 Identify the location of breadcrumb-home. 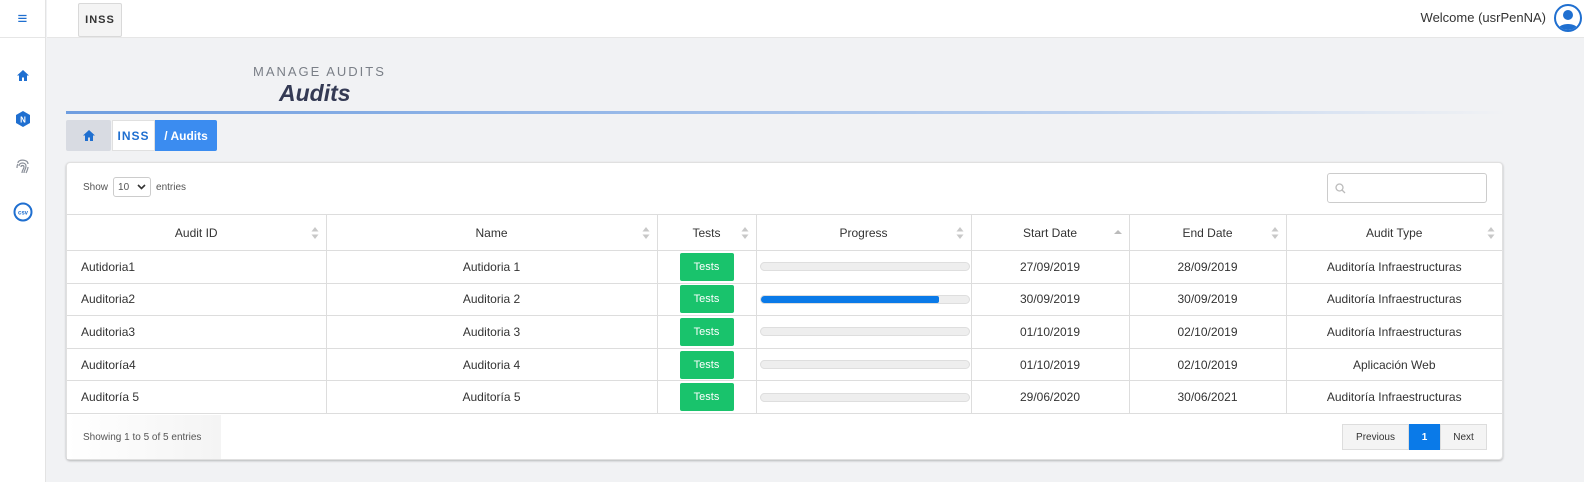
(88, 135).